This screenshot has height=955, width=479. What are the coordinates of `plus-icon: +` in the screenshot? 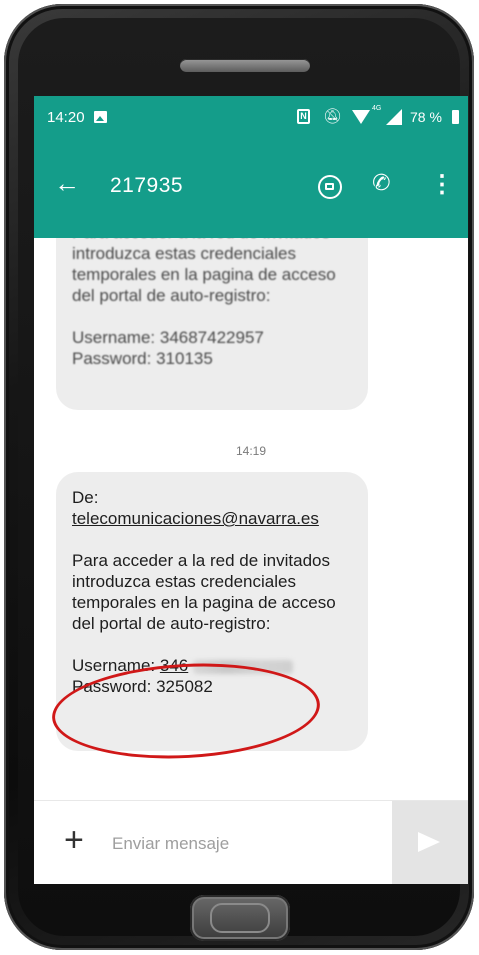 It's located at (74, 840).